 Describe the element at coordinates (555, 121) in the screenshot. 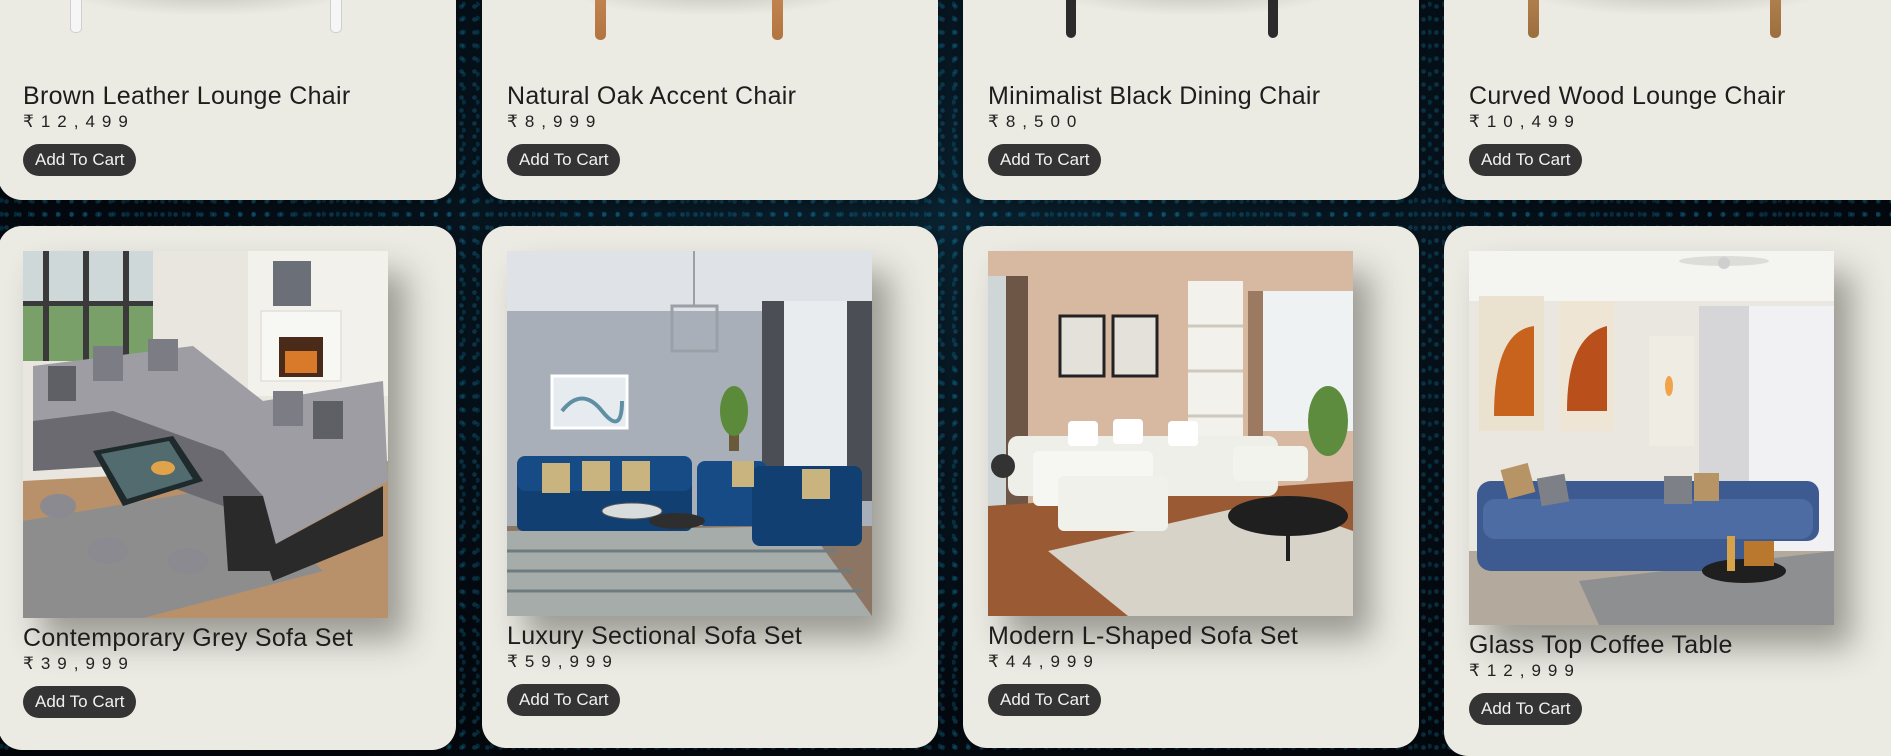

I see `product-price: ₹8,999` at that location.